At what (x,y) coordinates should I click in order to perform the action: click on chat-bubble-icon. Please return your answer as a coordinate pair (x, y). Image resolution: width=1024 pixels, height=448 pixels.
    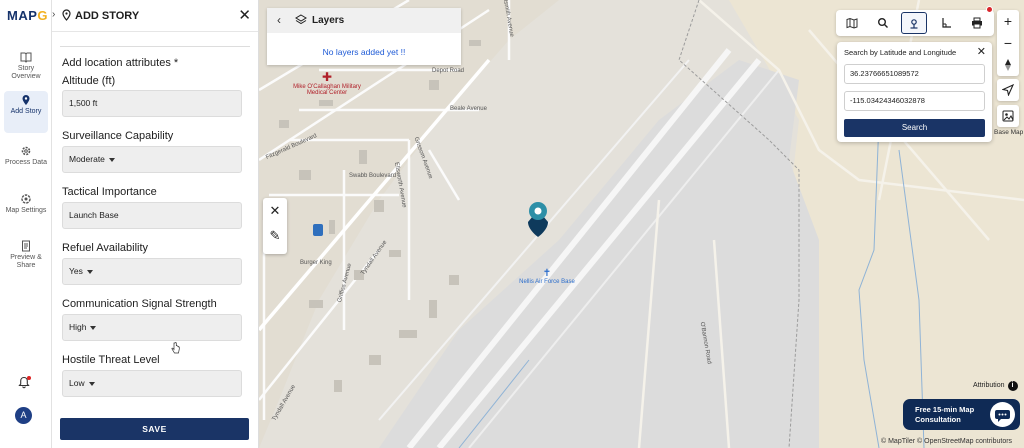
    Looking at the image, I should click on (1002, 416).